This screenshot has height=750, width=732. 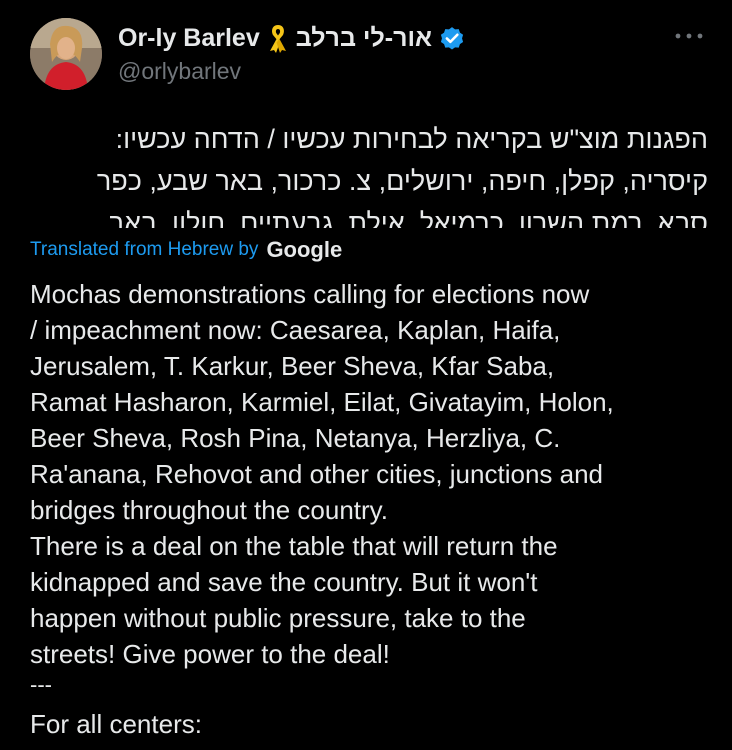 I want to click on verified-badge-icon, so click(x=452, y=38).